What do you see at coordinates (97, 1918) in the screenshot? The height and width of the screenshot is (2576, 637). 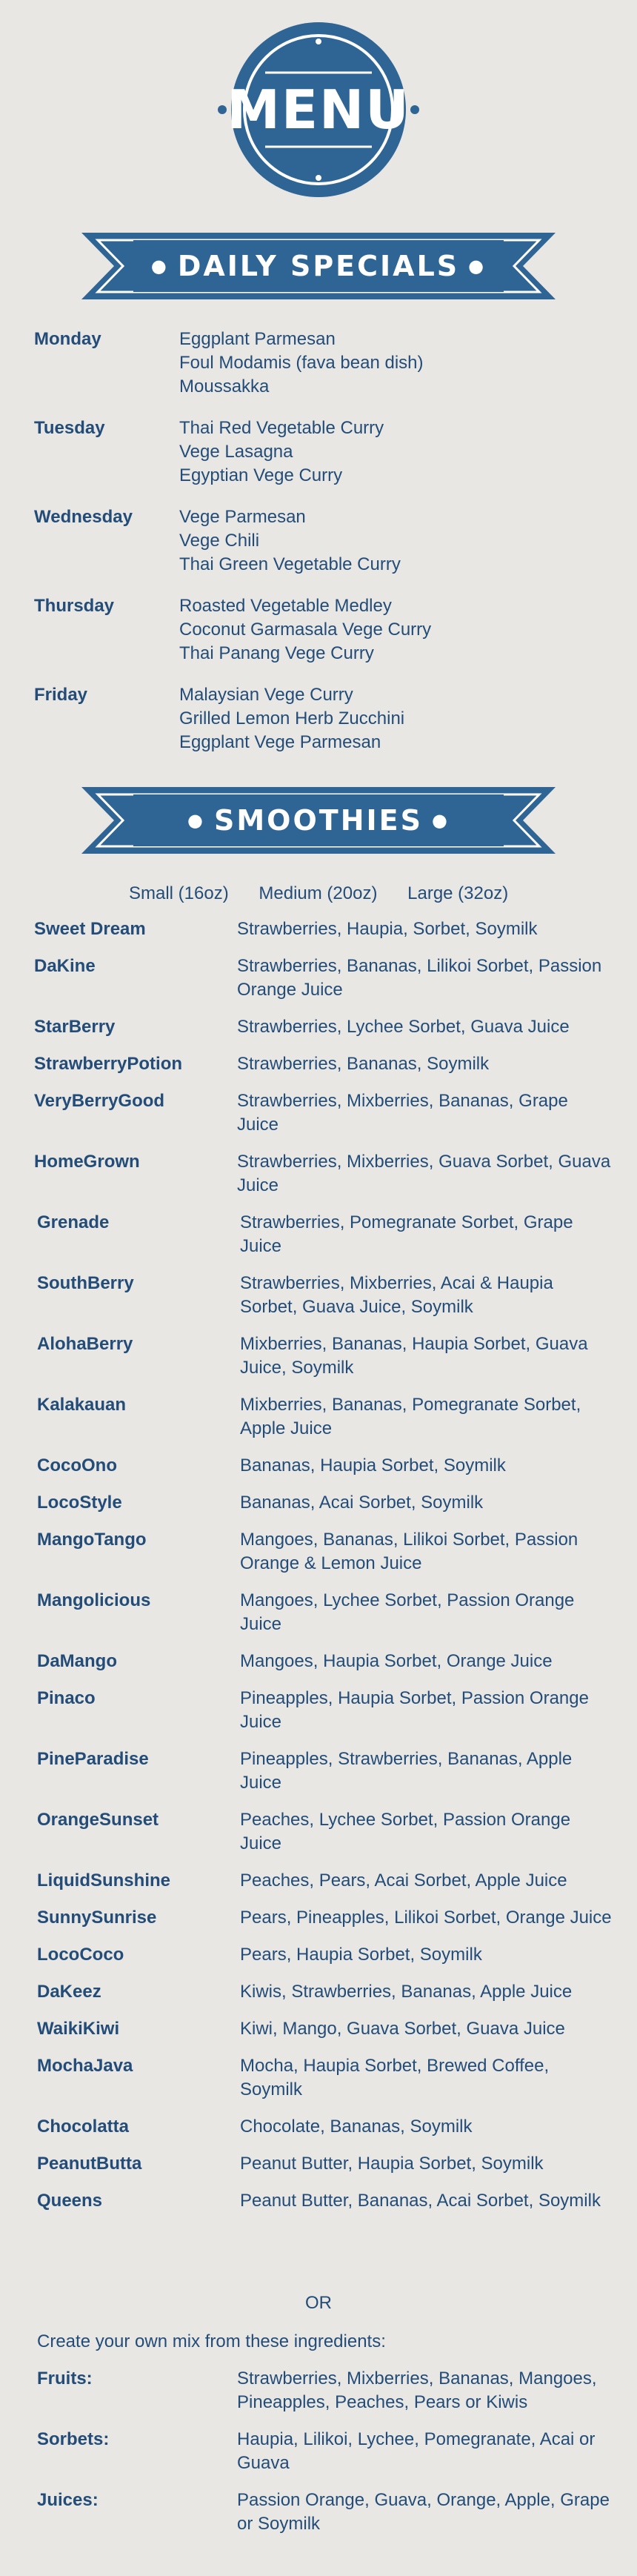 I see `smoothie-name: SunnySunrise` at bounding box center [97, 1918].